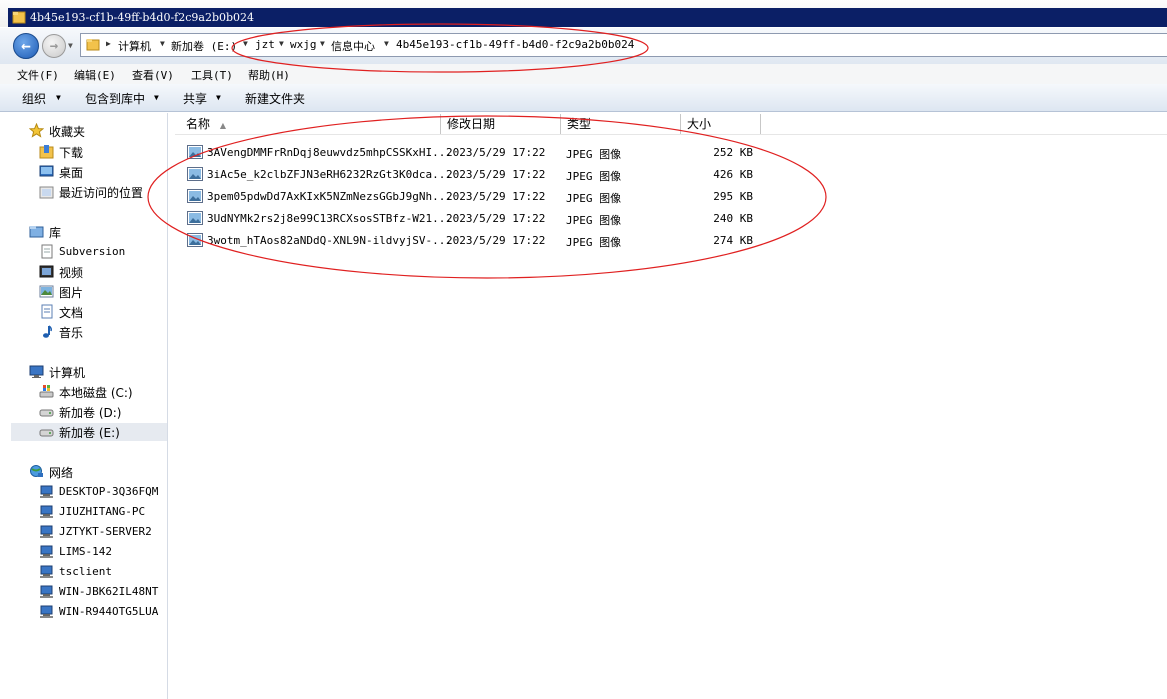 Image resolution: width=1167 pixels, height=699 pixels. Describe the element at coordinates (94, 472) in the screenshot. I see `nav-network: 网络` at that location.